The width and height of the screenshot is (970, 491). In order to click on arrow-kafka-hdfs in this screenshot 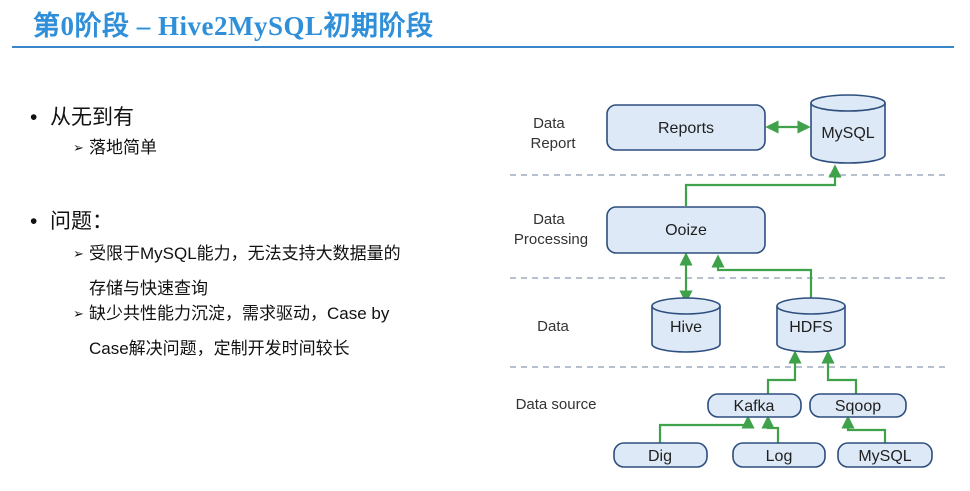, I will do `click(784, 372)`.